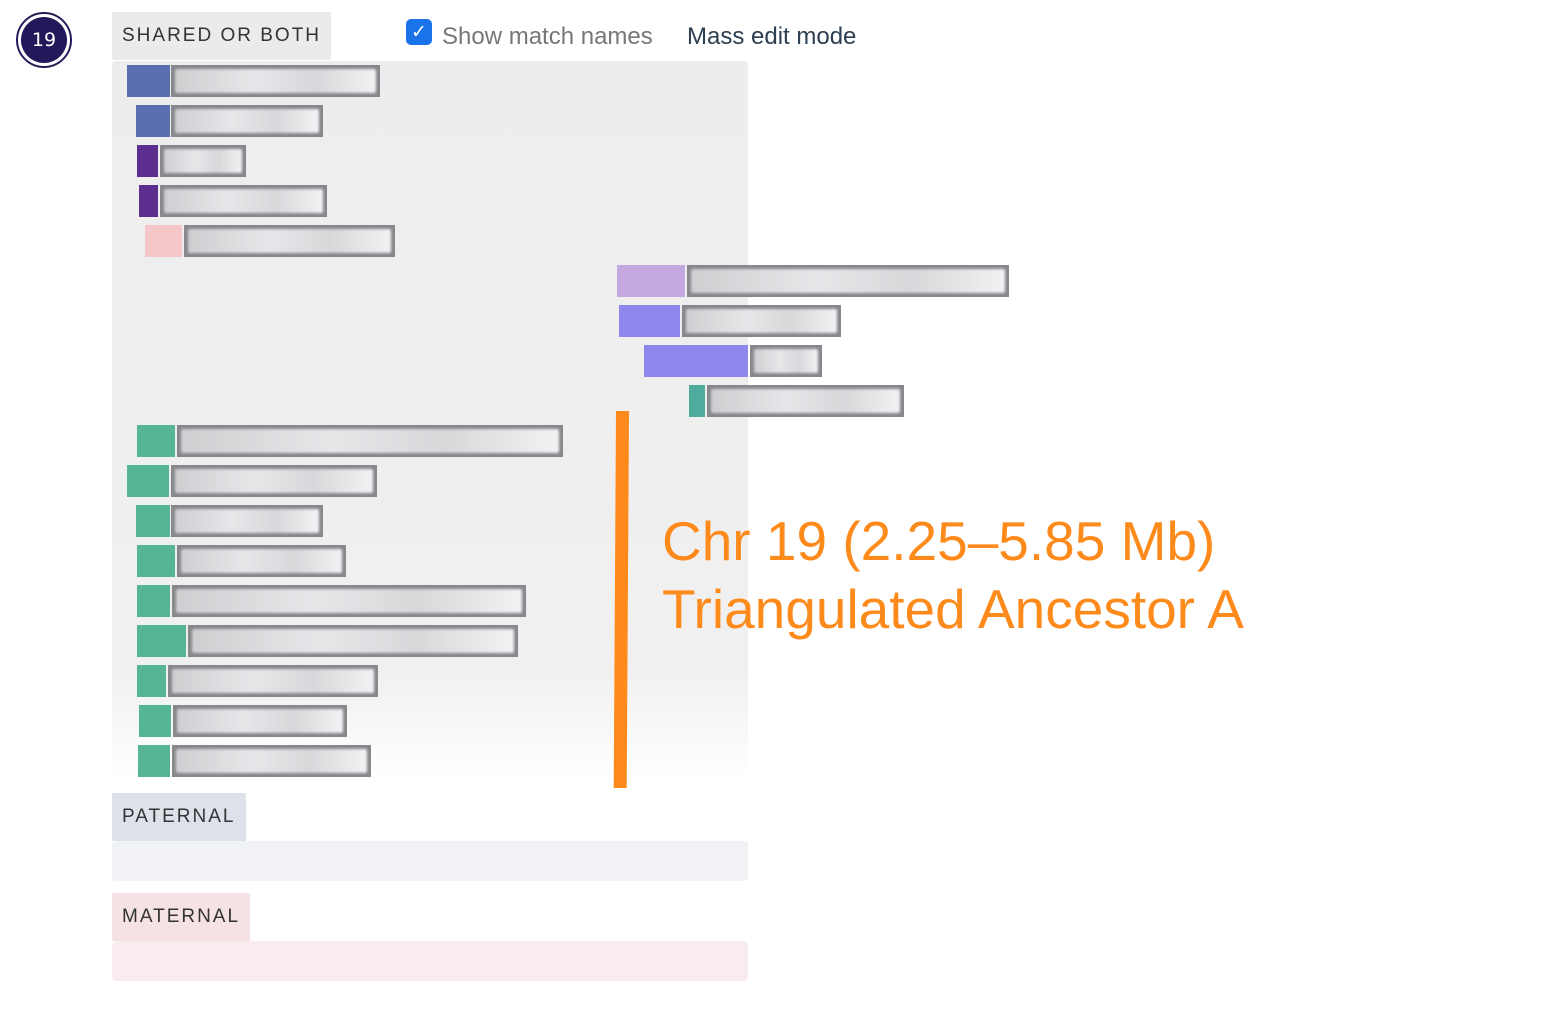 The width and height of the screenshot is (1543, 1021). Describe the element at coordinates (222, 36) in the screenshot. I see `section-label-shared: SHARED OR BOTH` at that location.